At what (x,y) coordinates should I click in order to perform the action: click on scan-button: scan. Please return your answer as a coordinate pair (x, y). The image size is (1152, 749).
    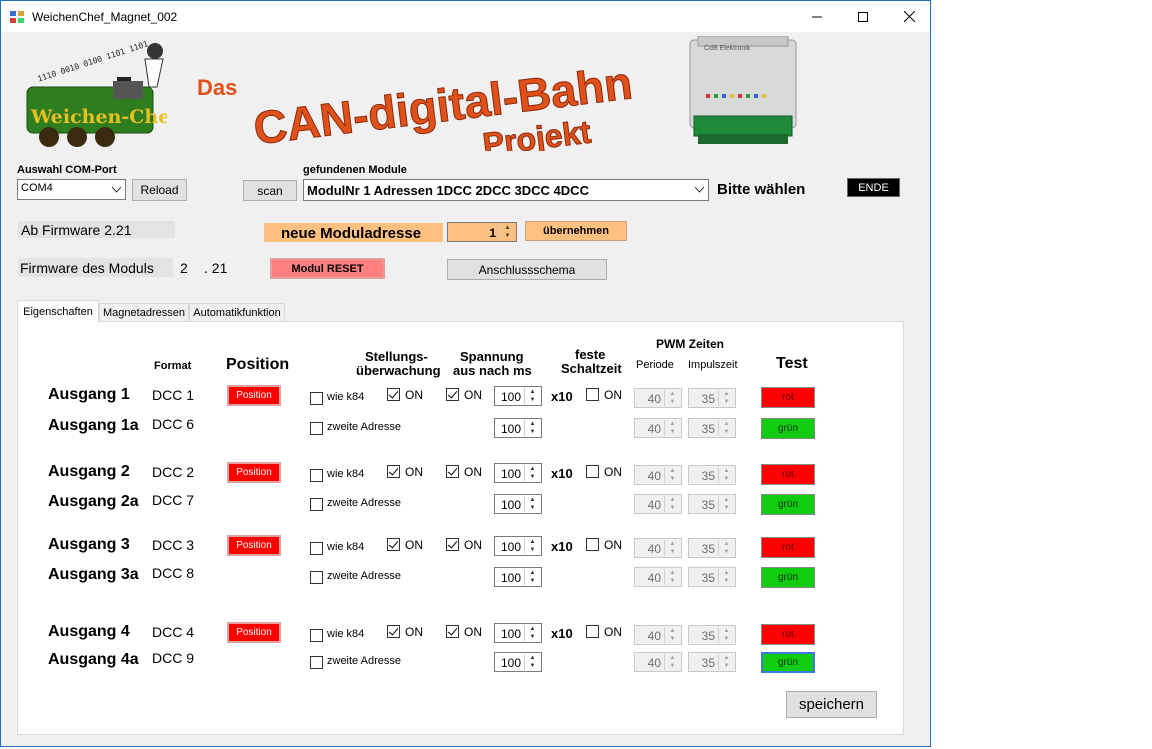
    Looking at the image, I should click on (270, 190).